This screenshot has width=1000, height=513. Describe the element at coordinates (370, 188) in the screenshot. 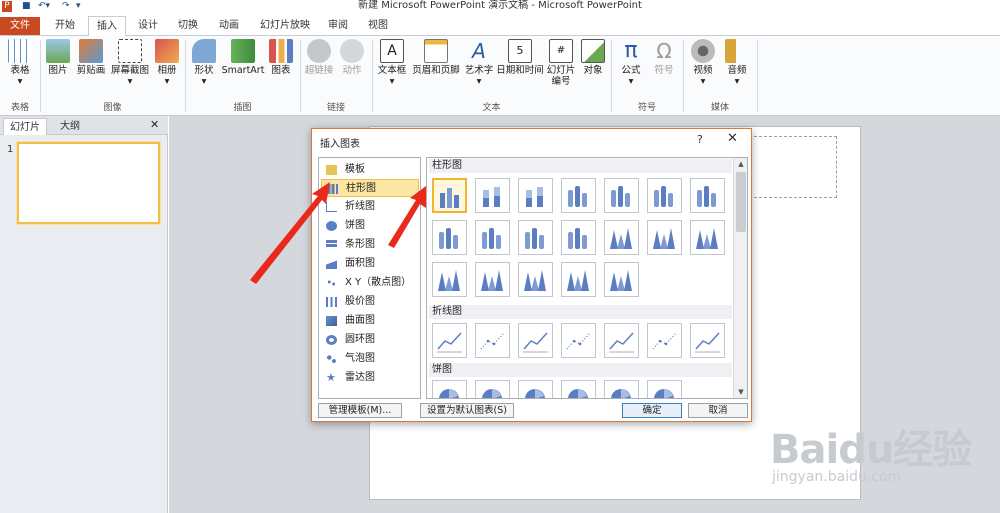

I see `chart-type-column: 柱形图` at that location.